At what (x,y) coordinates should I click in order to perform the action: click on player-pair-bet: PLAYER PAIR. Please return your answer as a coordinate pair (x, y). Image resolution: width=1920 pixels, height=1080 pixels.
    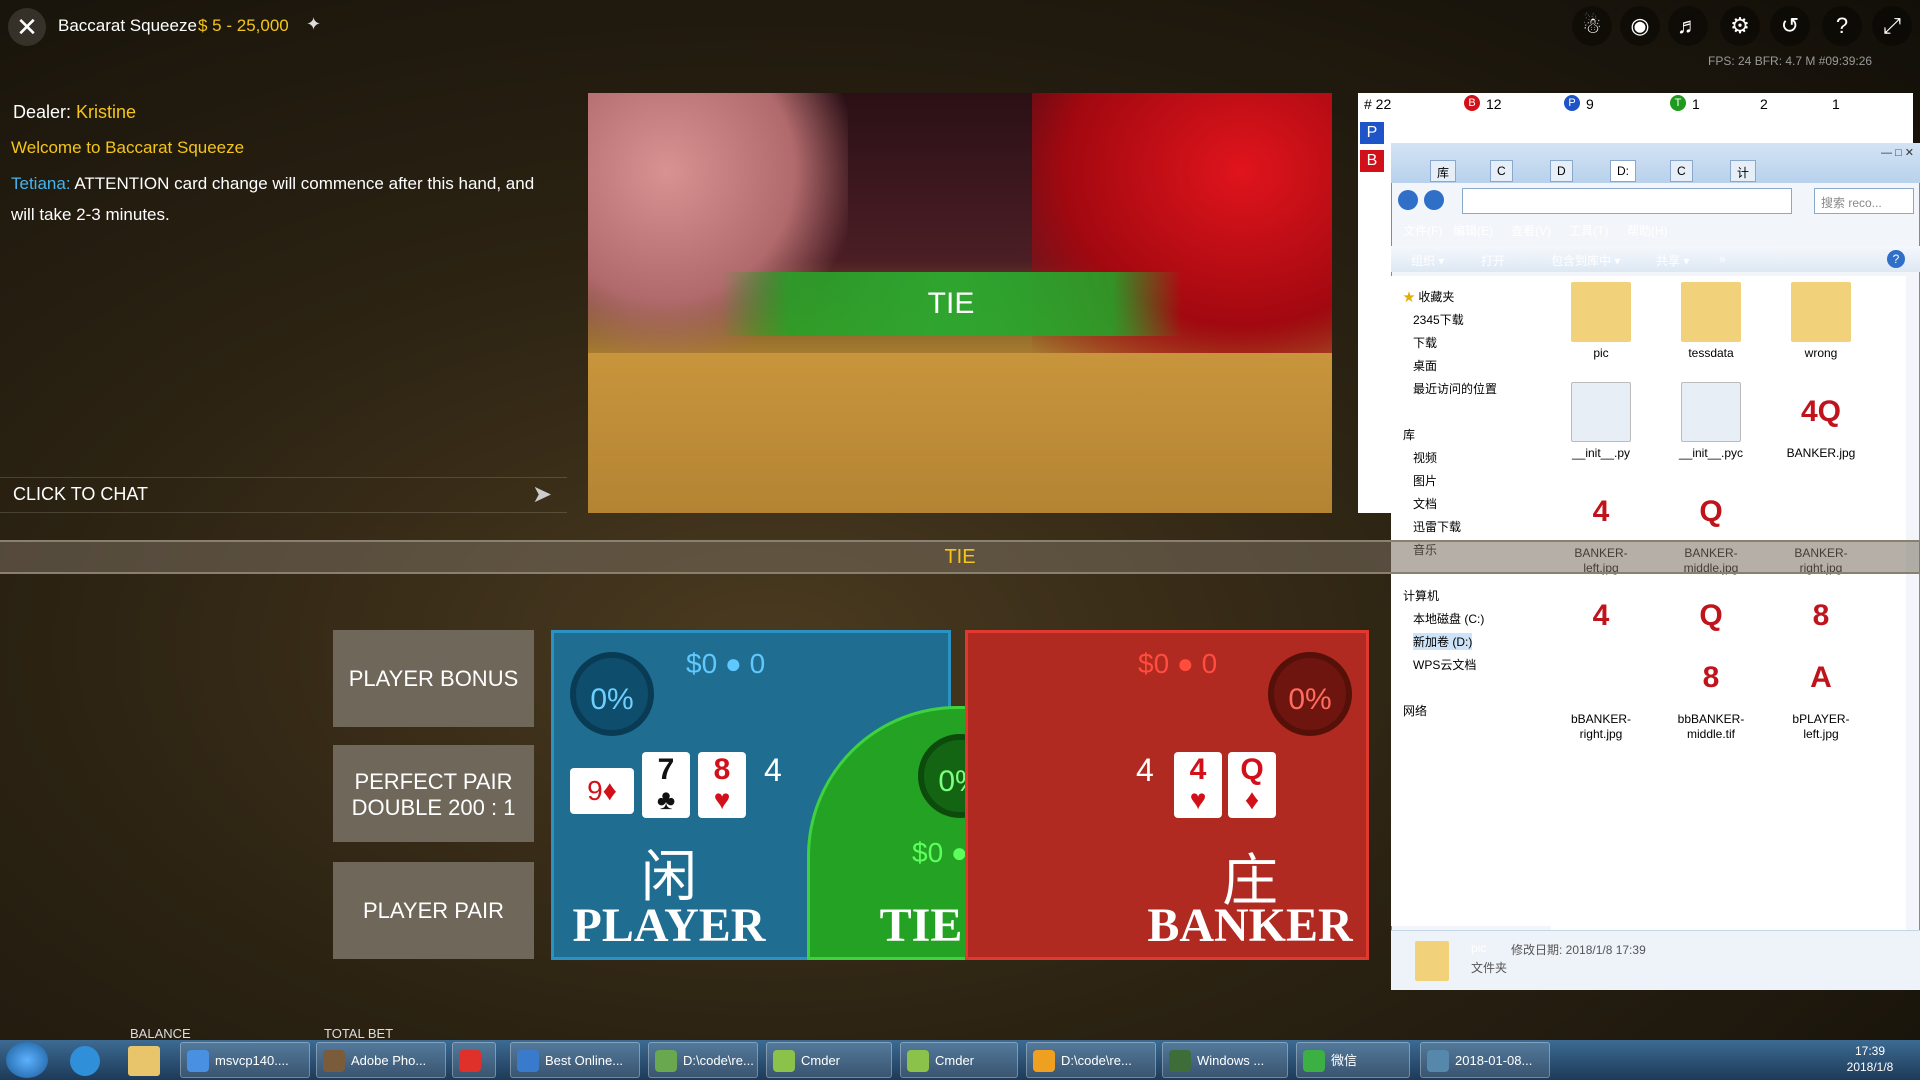
    Looking at the image, I should click on (433, 910).